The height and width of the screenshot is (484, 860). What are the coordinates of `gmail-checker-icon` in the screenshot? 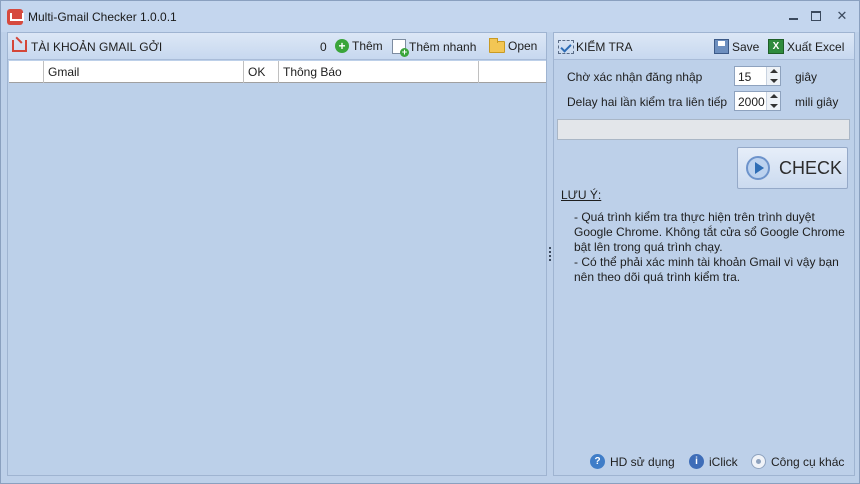 It's located at (15, 17).